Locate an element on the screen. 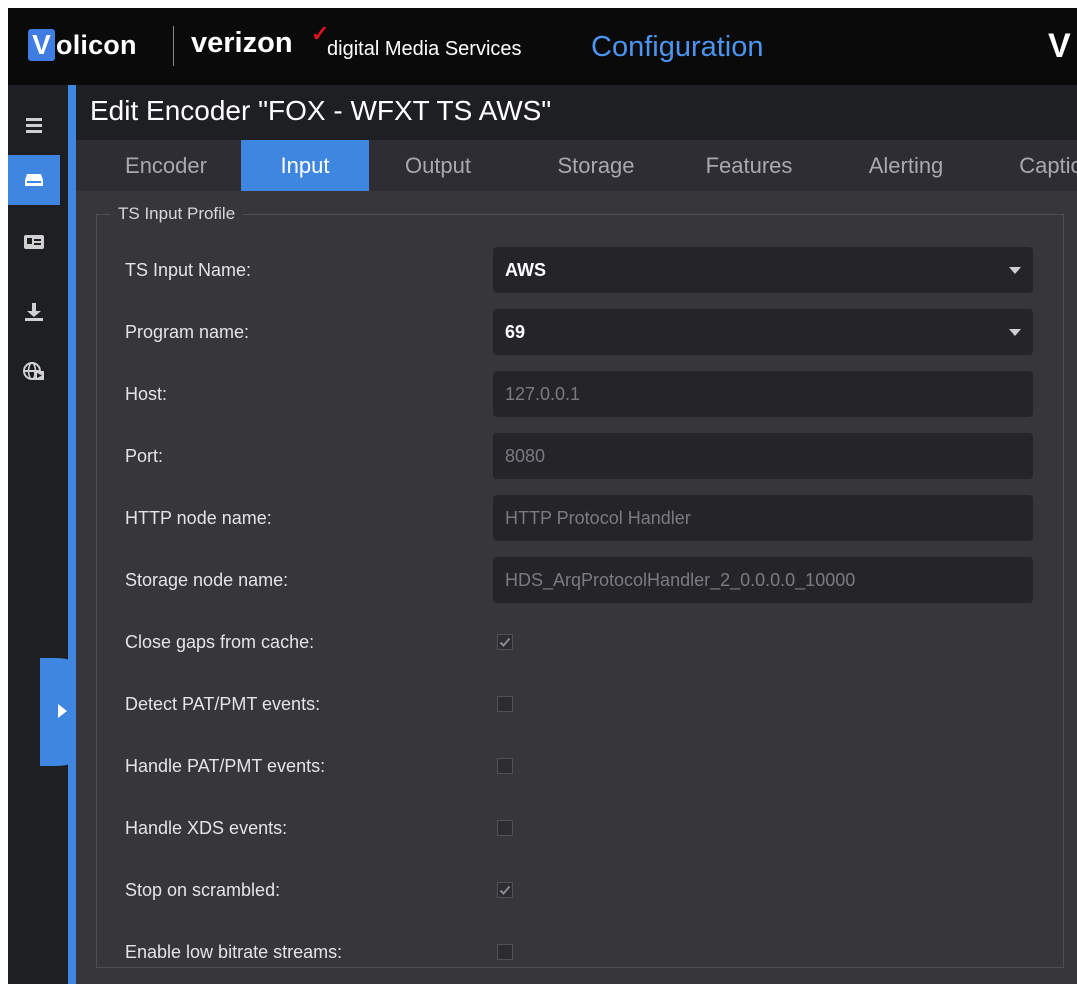 The image size is (1077, 984). header-divider is located at coordinates (173, 46).